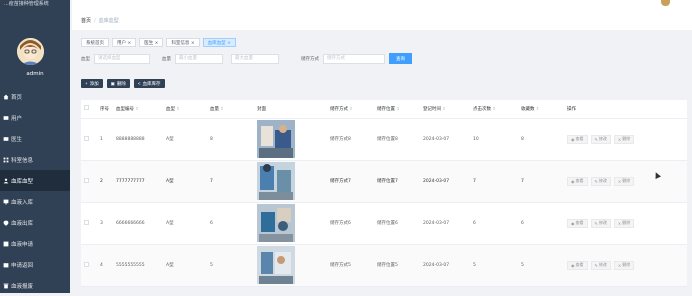 The height and width of the screenshot is (296, 692). Describe the element at coordinates (35, 264) in the screenshot. I see `sidebar-item-apply-return: 申请返回` at that location.